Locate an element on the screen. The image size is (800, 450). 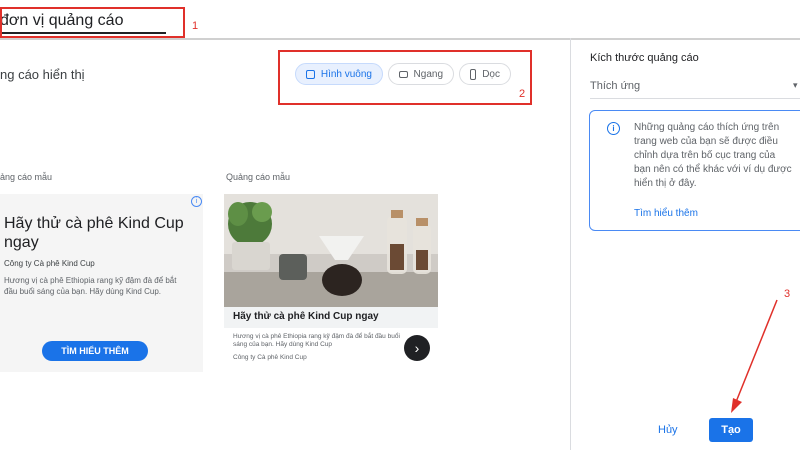
chevron-down-icon: ▾ is located at coordinates (795, 85).